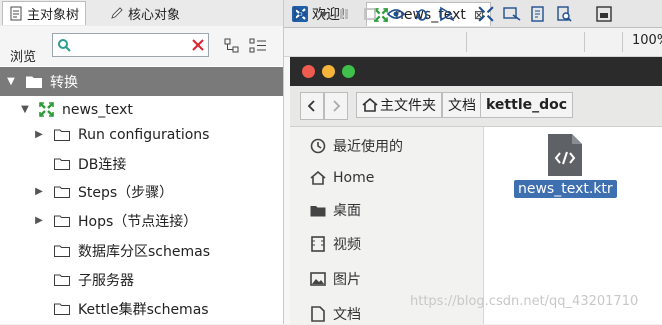 The image size is (662, 325). What do you see at coordinates (347, 315) in the screenshot?
I see `sidebar-label: 文档` at bounding box center [347, 315].